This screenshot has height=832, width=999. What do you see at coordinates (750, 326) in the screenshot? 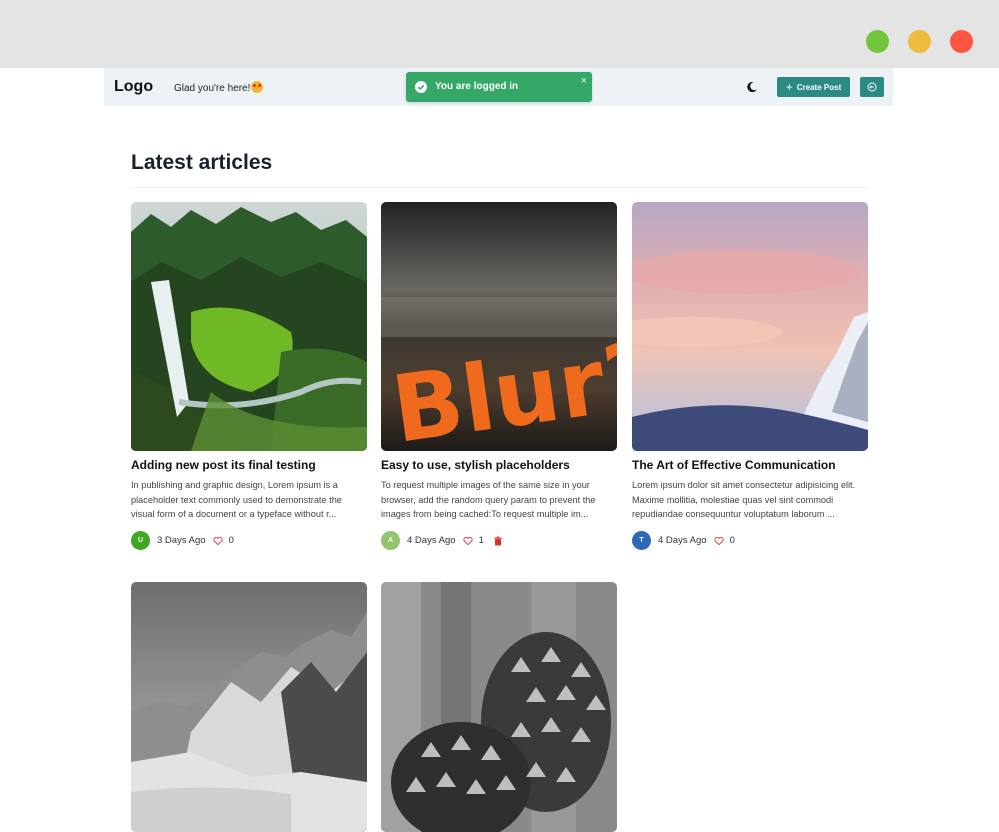
I see `article-image-mountain-dusk` at bounding box center [750, 326].